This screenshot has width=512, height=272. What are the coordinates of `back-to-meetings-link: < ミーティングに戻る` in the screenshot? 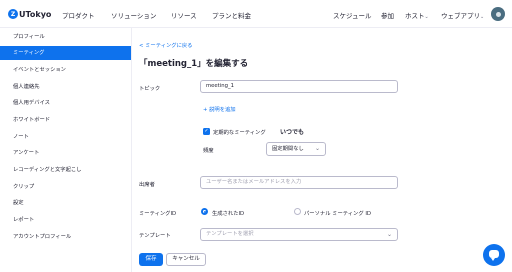 It's located at (165, 45).